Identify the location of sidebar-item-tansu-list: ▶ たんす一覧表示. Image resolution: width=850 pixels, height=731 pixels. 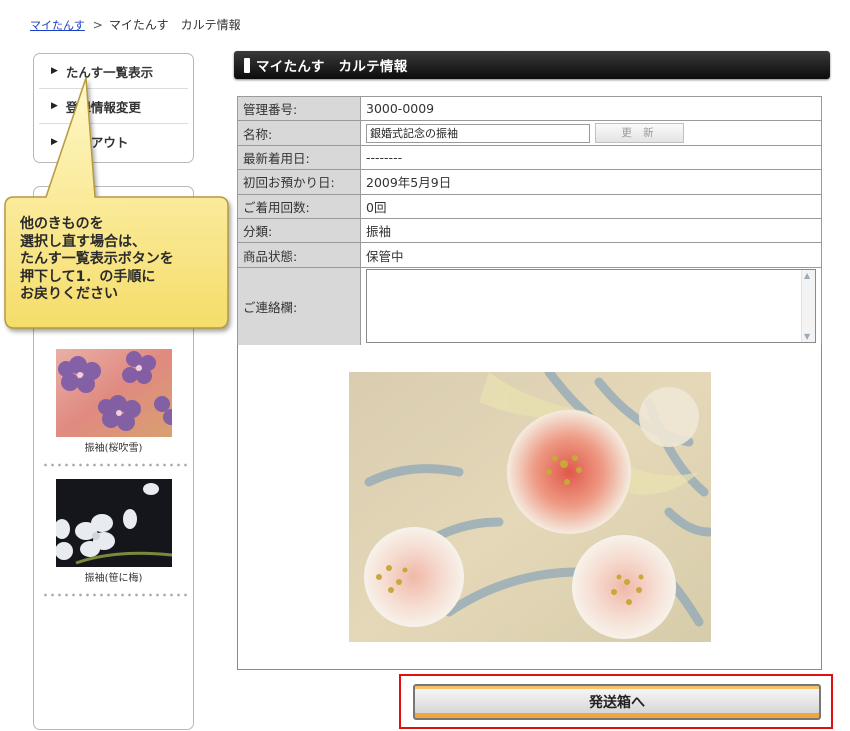
(113, 71).